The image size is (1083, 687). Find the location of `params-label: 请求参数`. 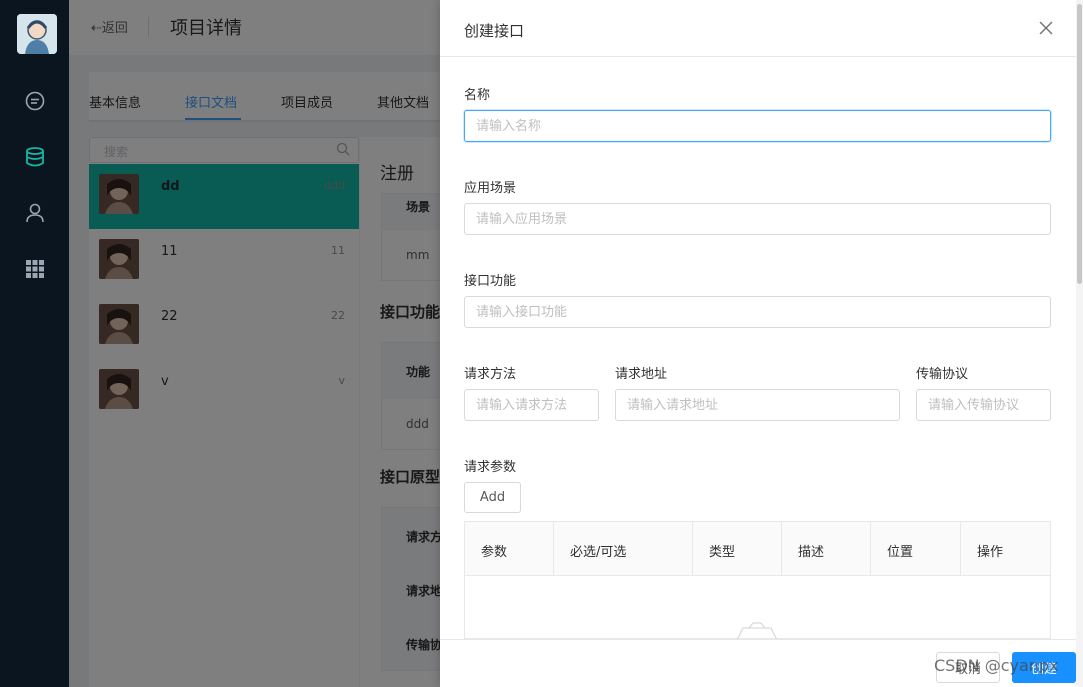

params-label: 请求参数 is located at coordinates (490, 467).